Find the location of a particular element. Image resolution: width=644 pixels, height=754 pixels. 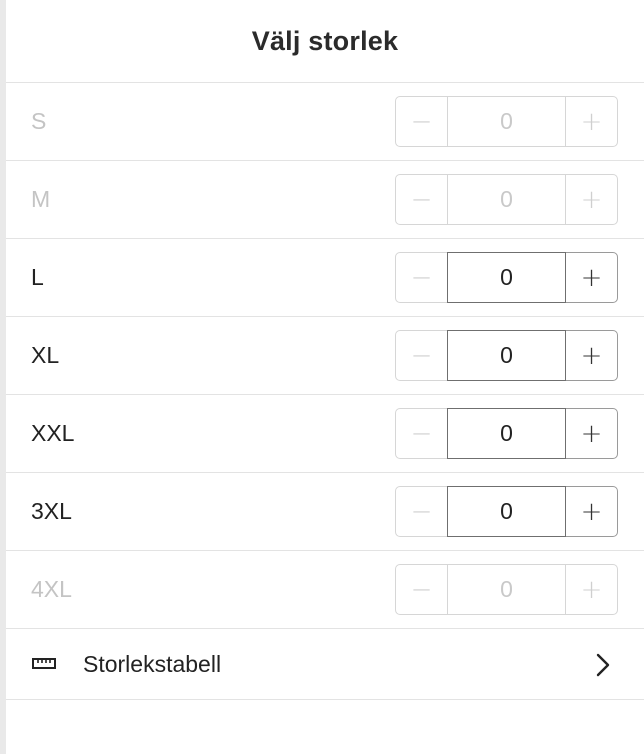

size-label: M is located at coordinates (41, 199).